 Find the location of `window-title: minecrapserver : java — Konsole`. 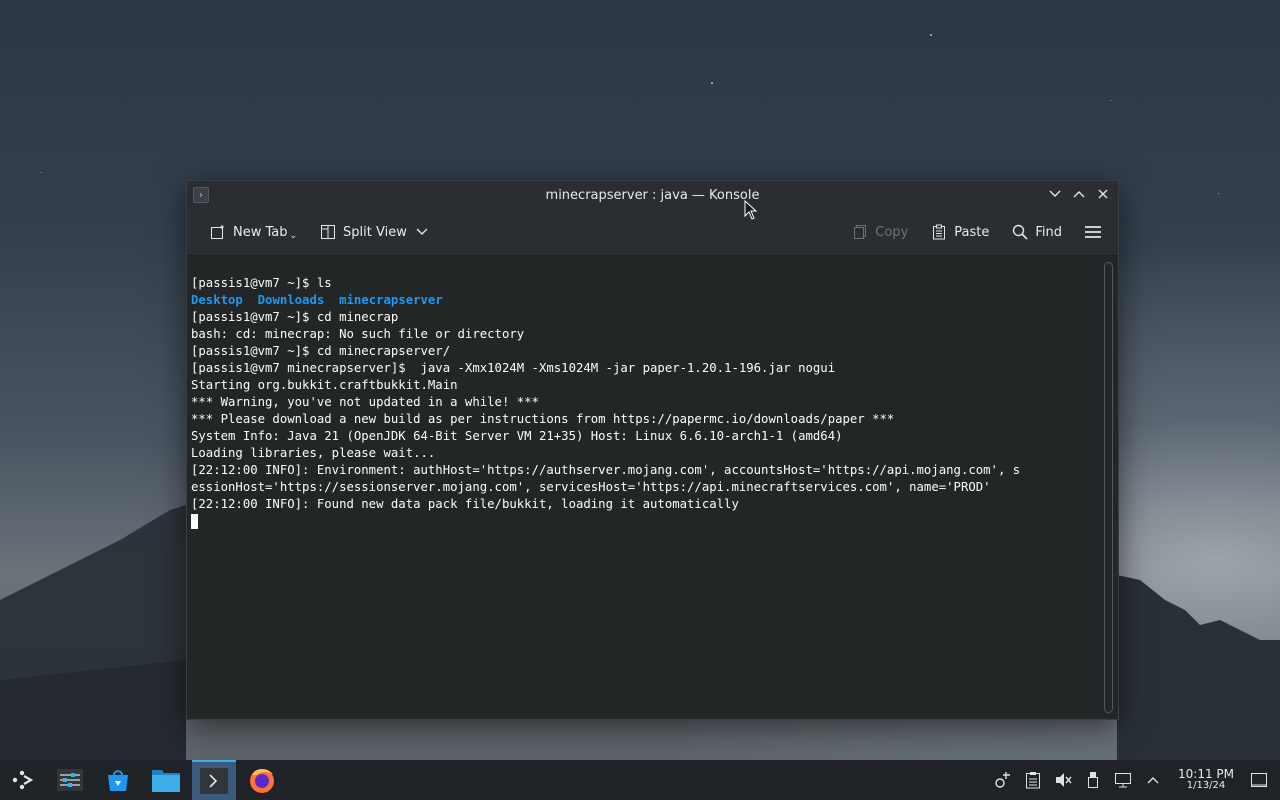

window-title: minecrapserver : java — Konsole is located at coordinates (652, 195).